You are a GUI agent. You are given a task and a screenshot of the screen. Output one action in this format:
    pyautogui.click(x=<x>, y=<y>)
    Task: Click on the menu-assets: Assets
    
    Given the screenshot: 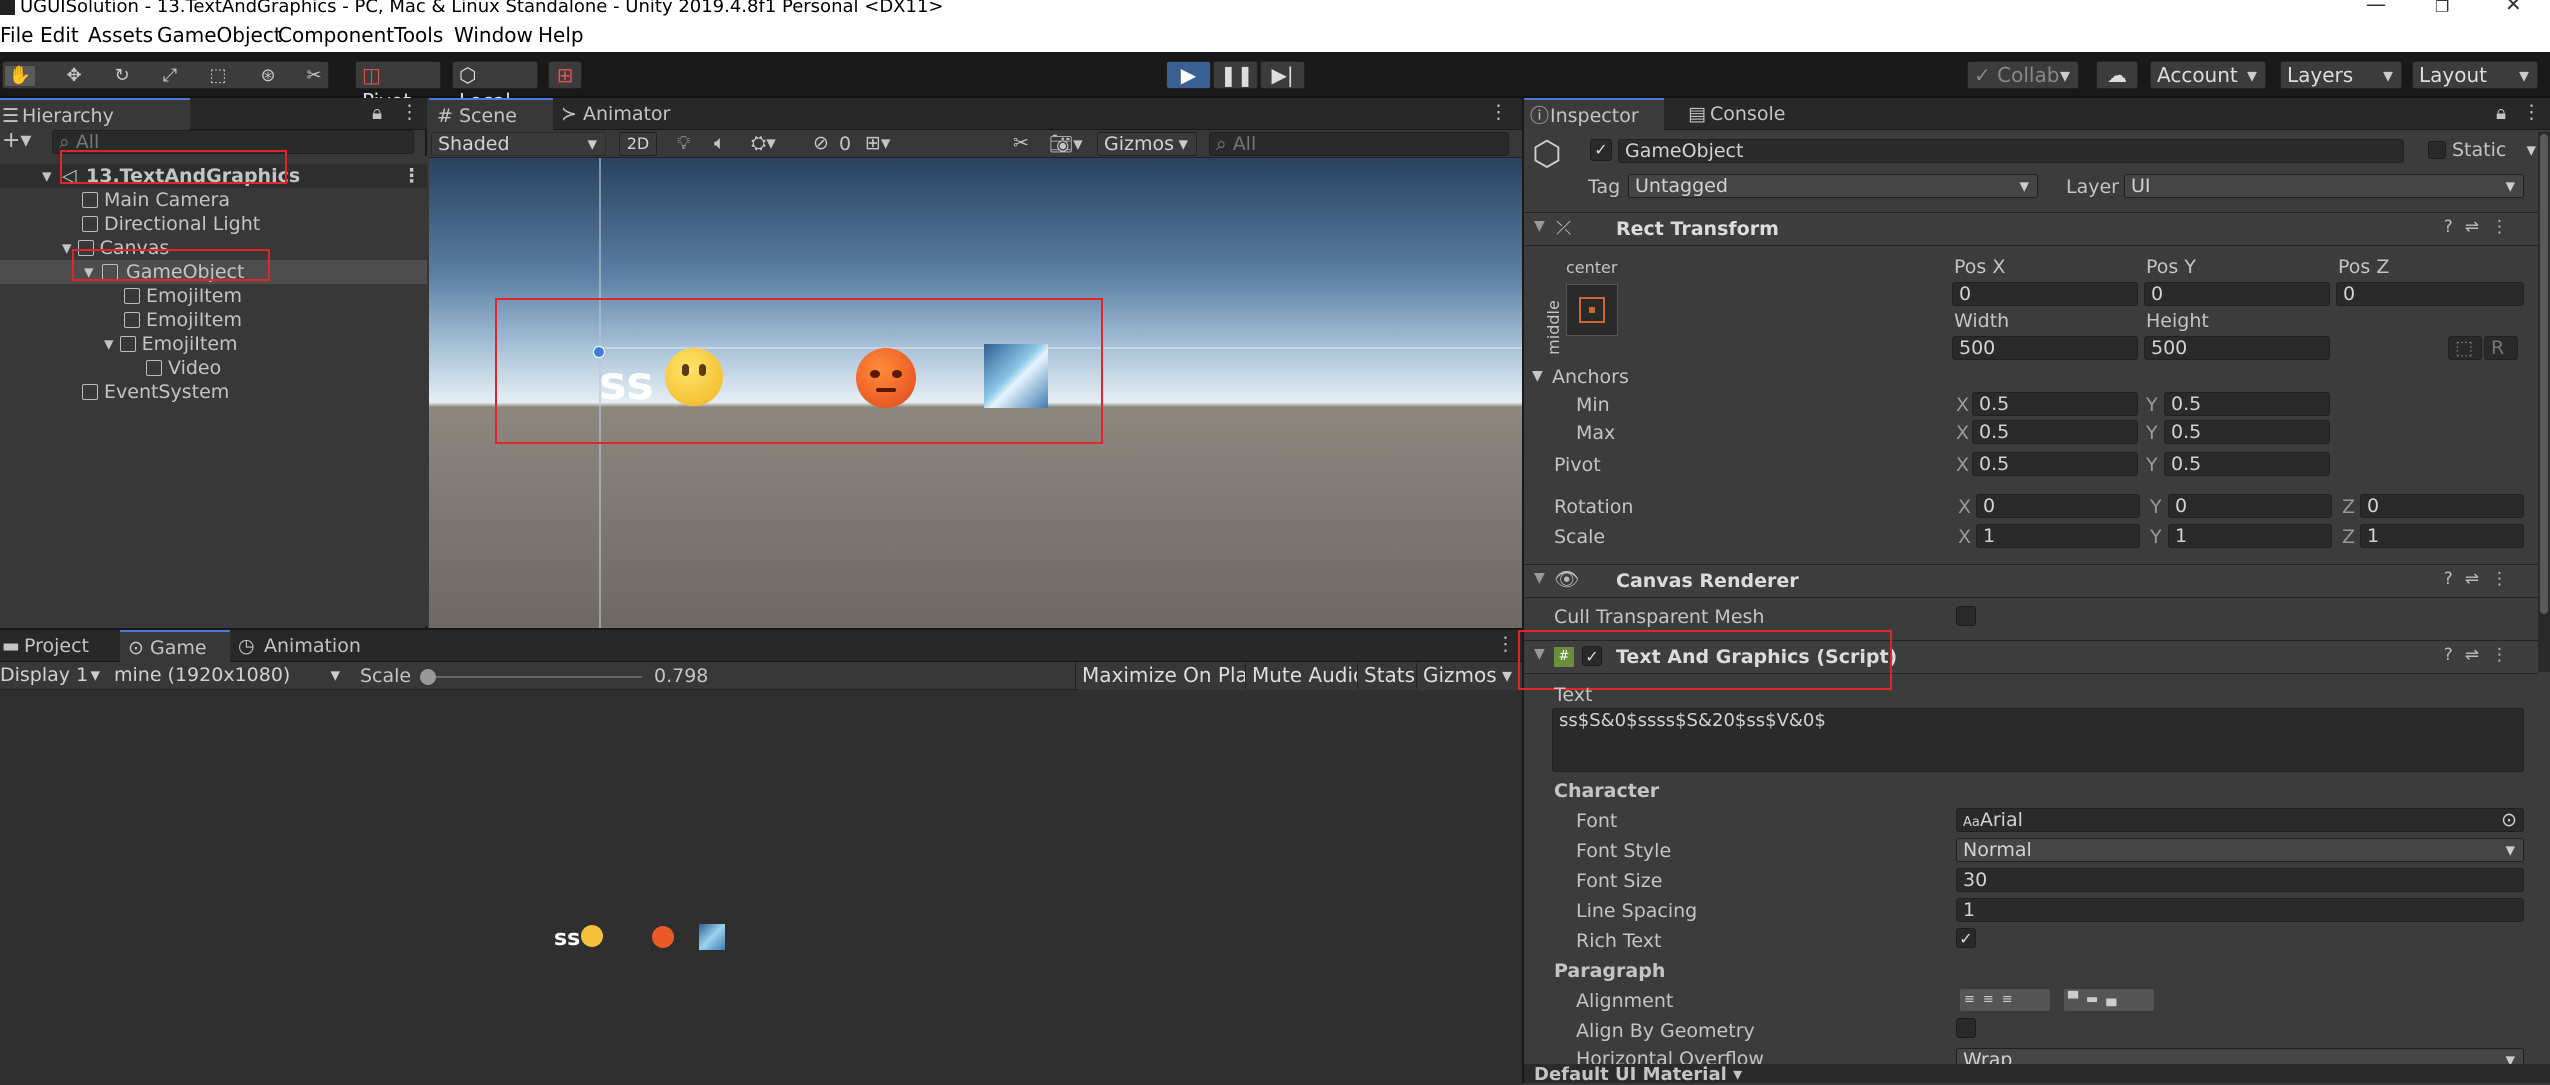 What is the action you would take?
    pyautogui.click(x=120, y=35)
    